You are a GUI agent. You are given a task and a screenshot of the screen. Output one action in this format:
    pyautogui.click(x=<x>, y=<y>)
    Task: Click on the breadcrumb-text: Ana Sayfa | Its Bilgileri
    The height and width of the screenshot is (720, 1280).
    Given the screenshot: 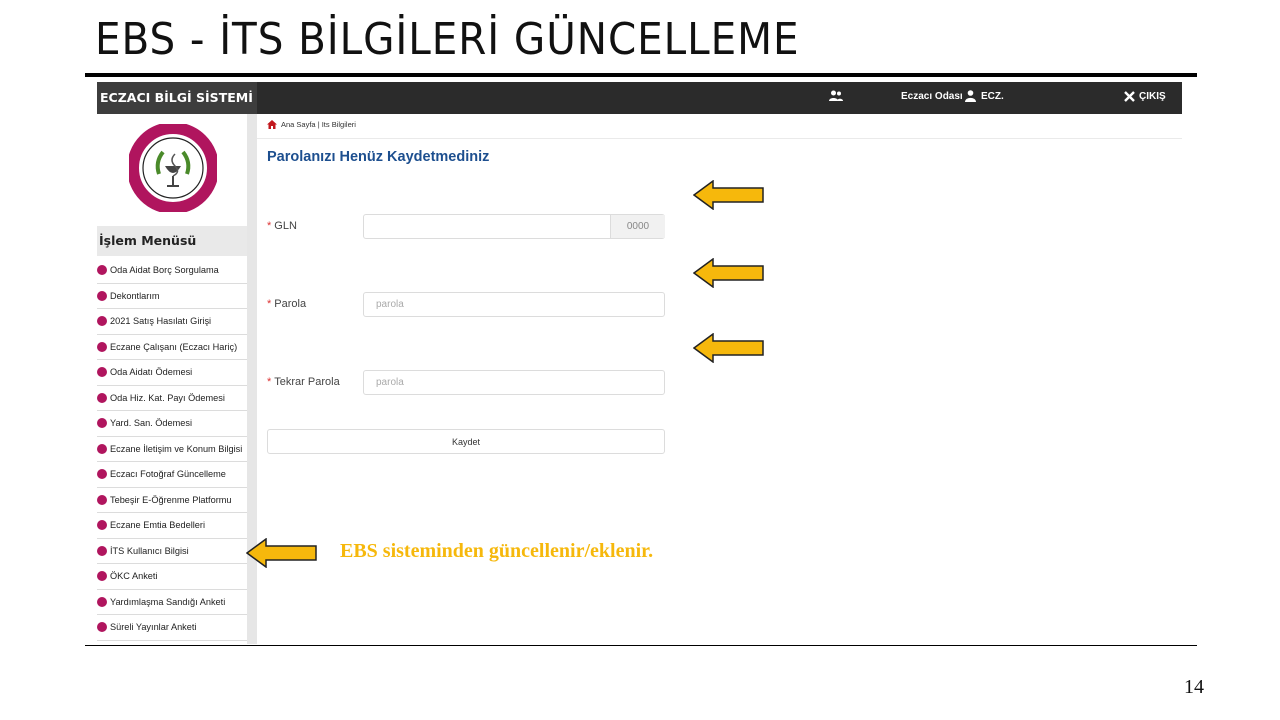 What is the action you would take?
    pyautogui.click(x=318, y=124)
    